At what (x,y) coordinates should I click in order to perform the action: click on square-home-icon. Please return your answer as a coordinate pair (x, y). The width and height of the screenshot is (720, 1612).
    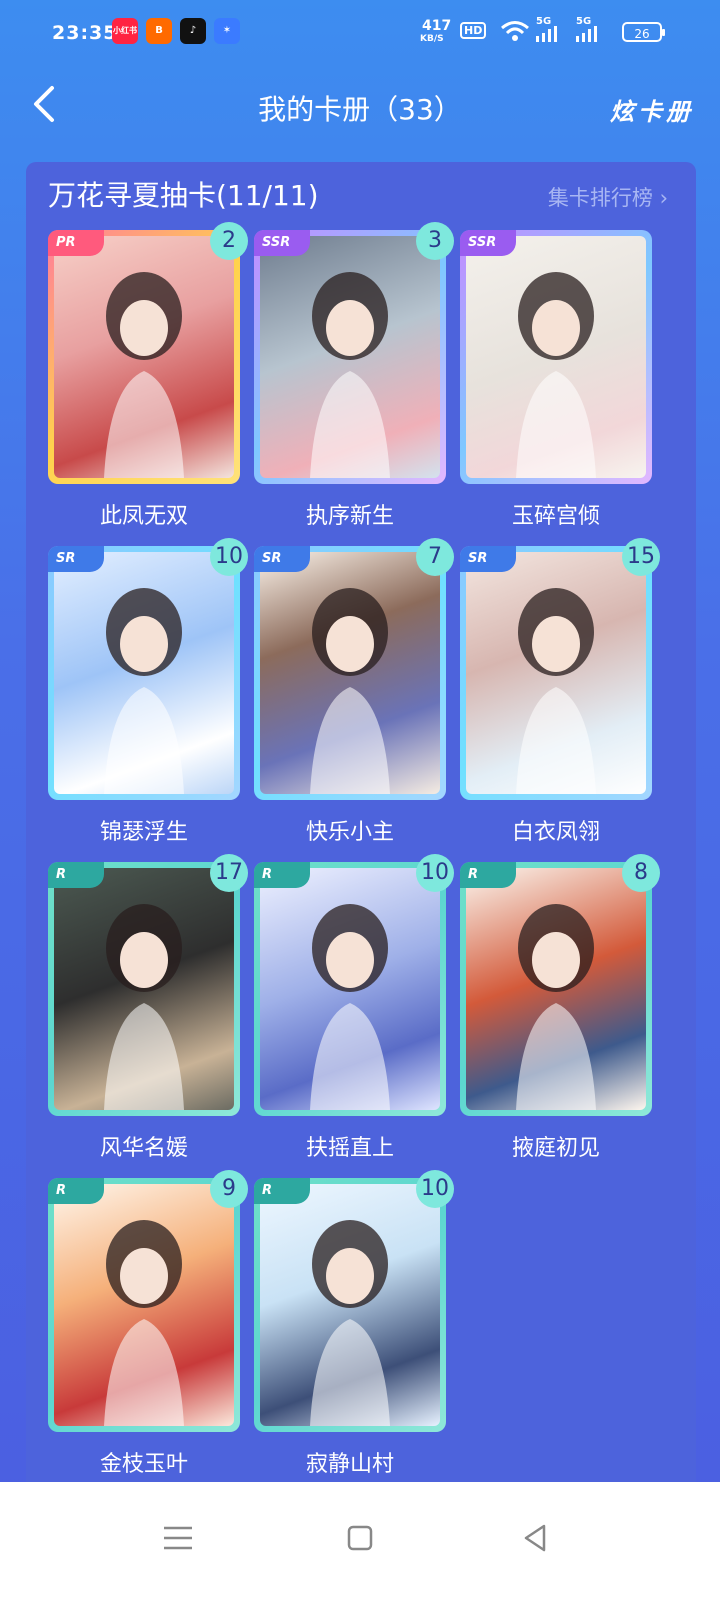
    Looking at the image, I should click on (360, 1538).